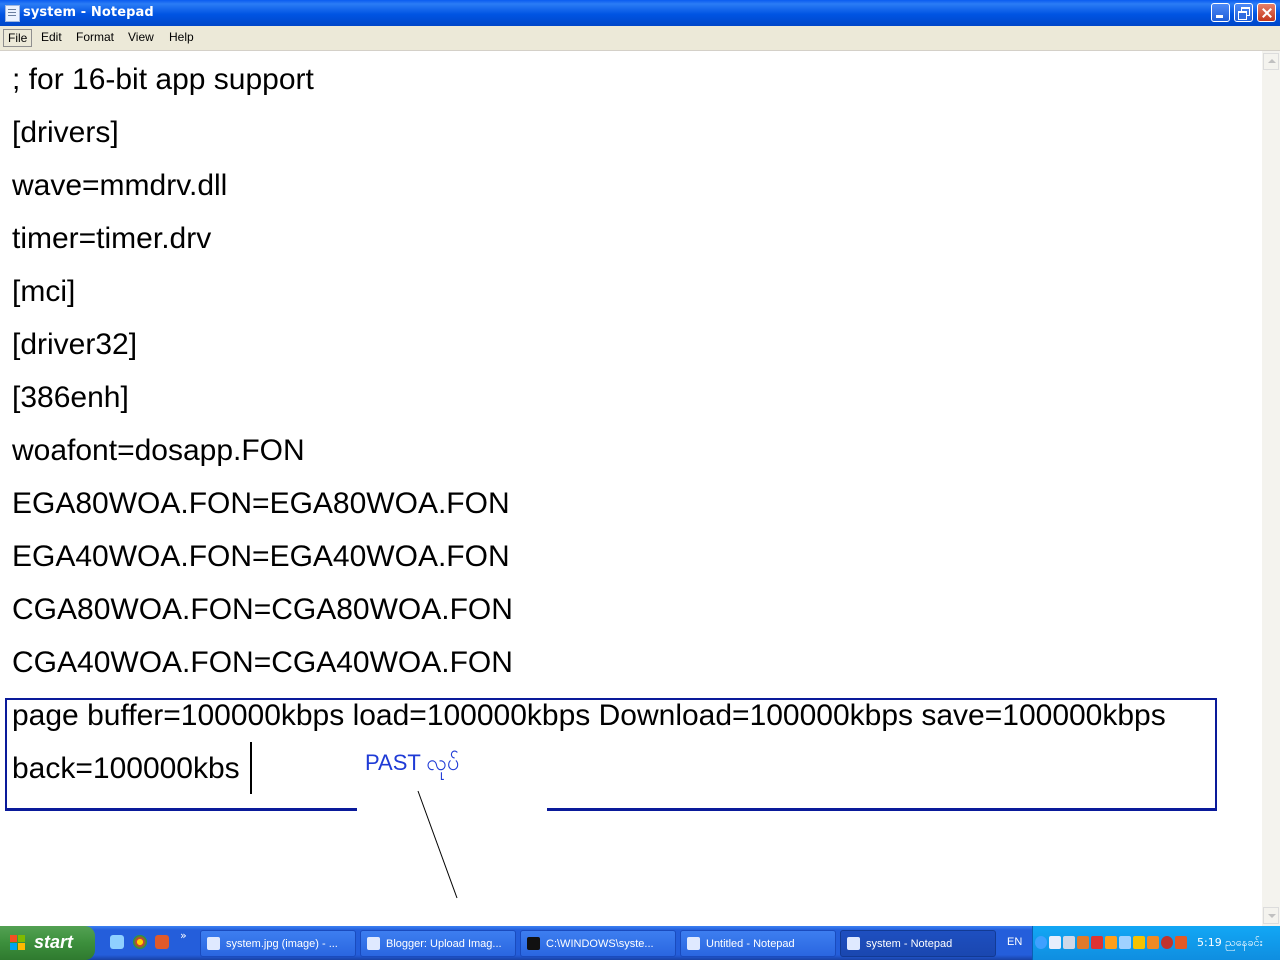 The height and width of the screenshot is (960, 1280). What do you see at coordinates (909, 944) in the screenshot?
I see `taskbar-item-label: system - Notepad` at bounding box center [909, 944].